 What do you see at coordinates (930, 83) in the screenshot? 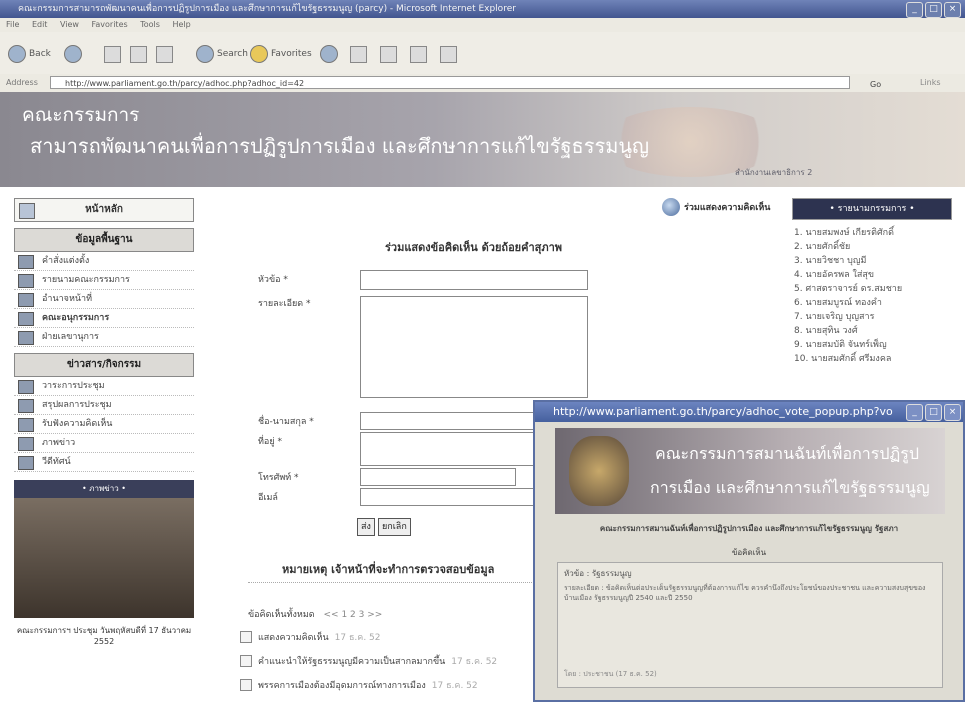
I see `links-button: Links` at bounding box center [930, 83].